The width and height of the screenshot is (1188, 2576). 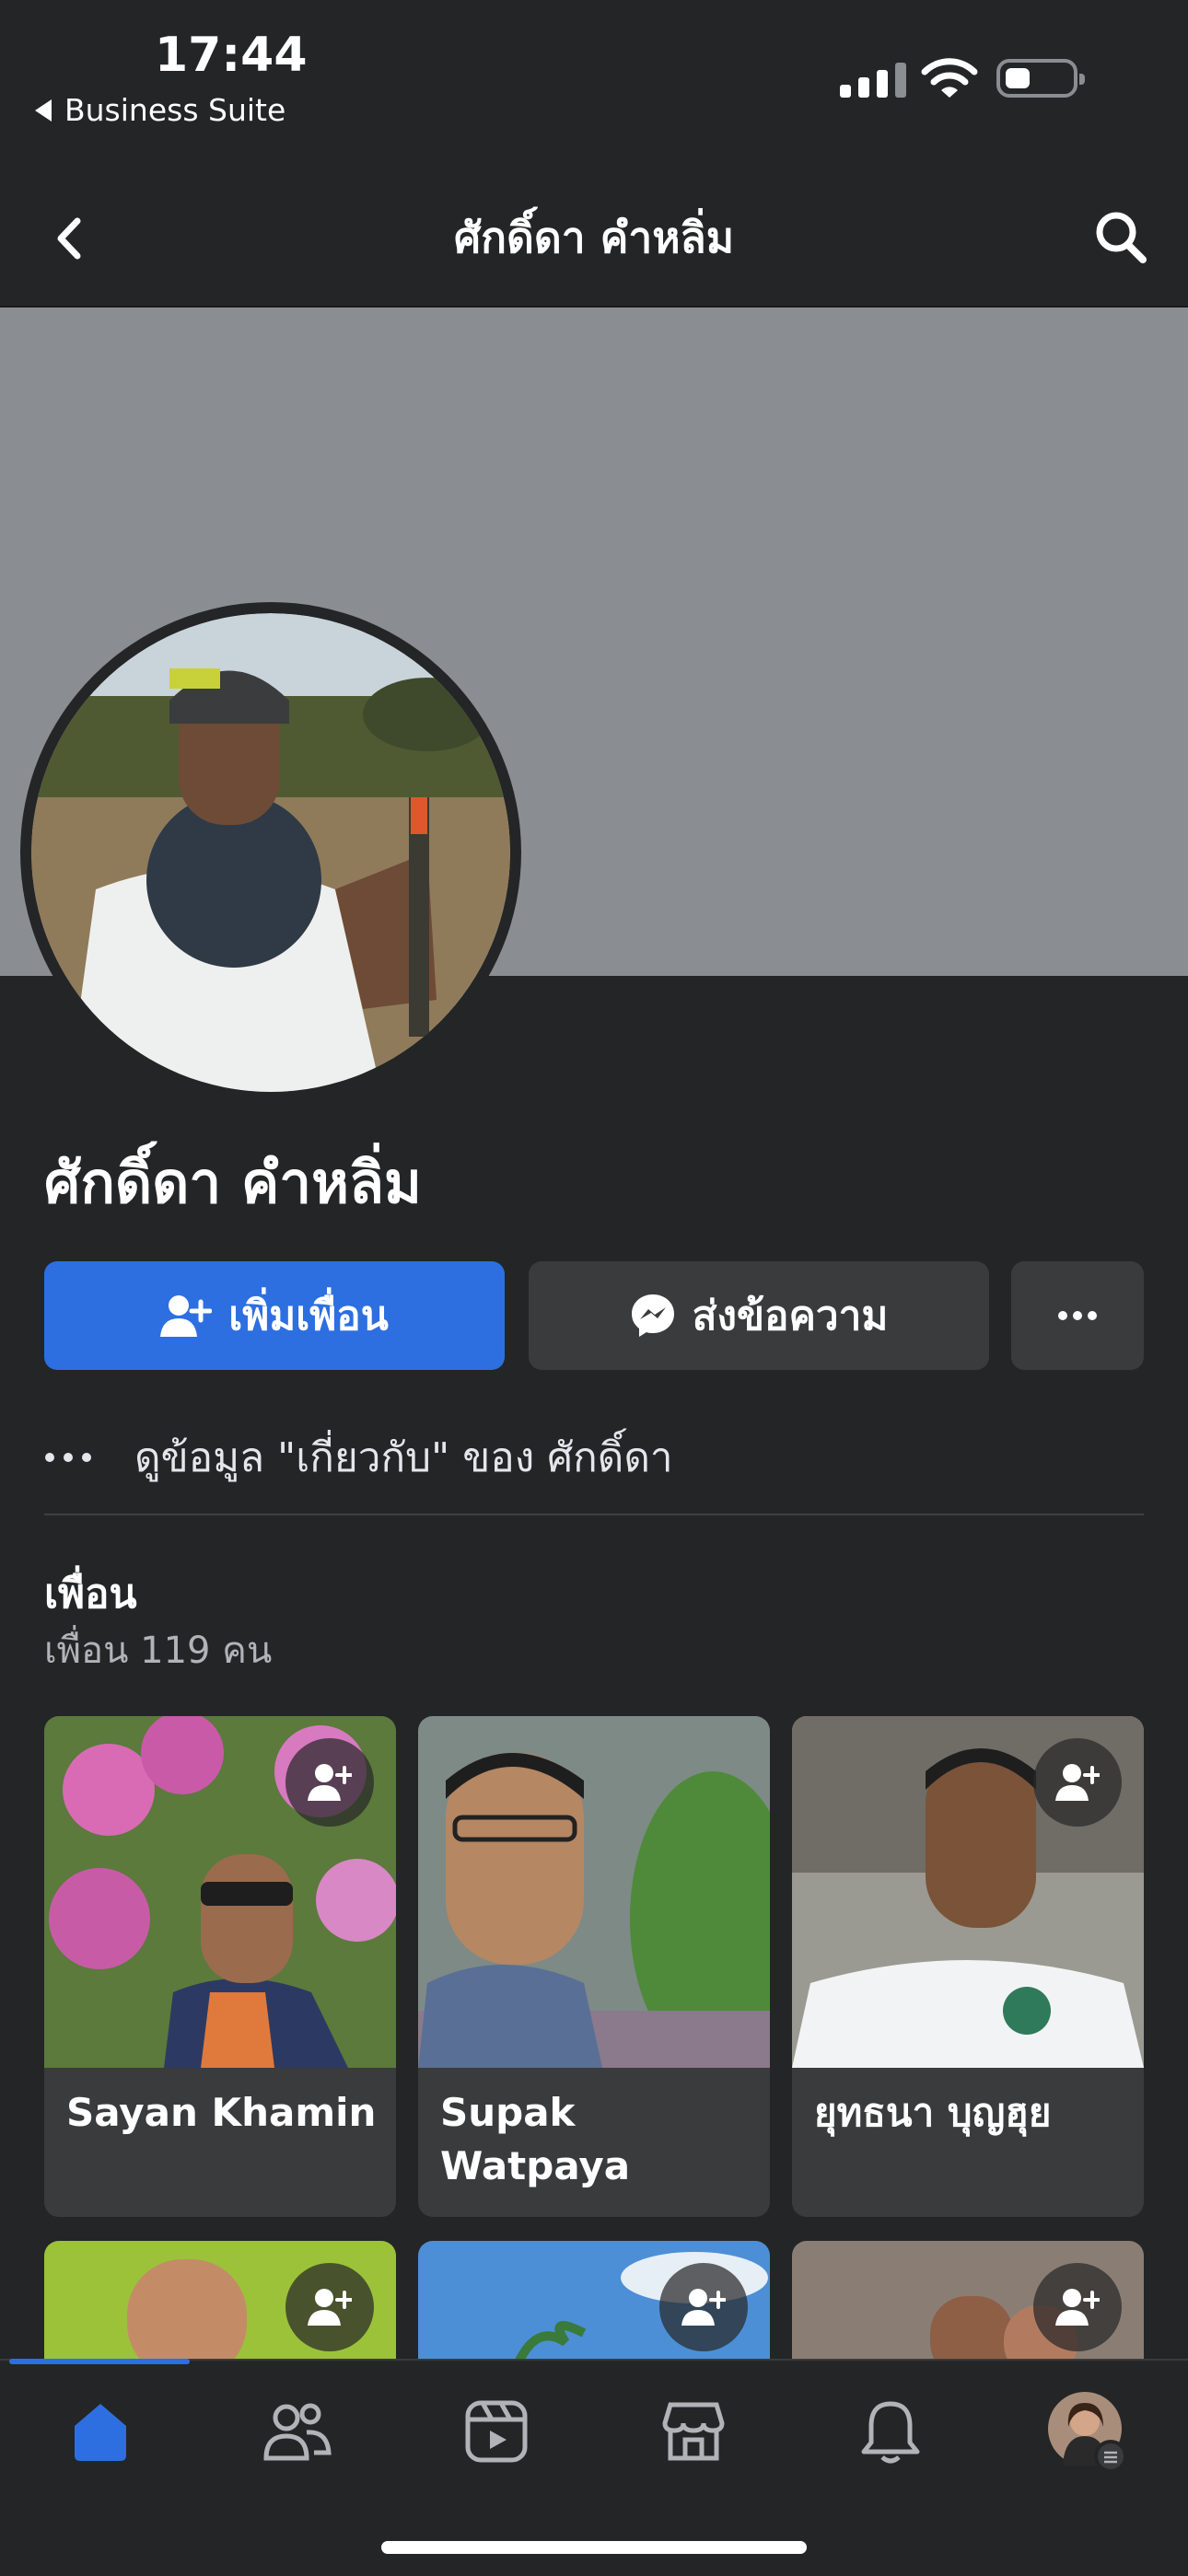 I want to click on back-app-label: Business Suite, so click(x=175, y=110).